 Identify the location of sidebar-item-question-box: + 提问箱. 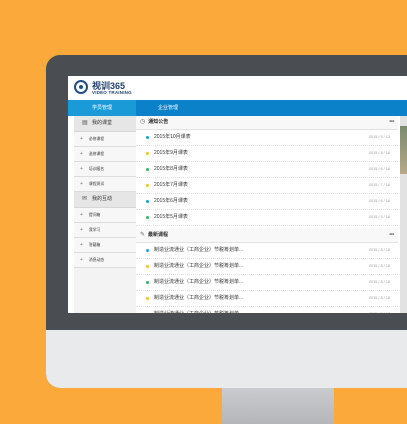
(105, 215).